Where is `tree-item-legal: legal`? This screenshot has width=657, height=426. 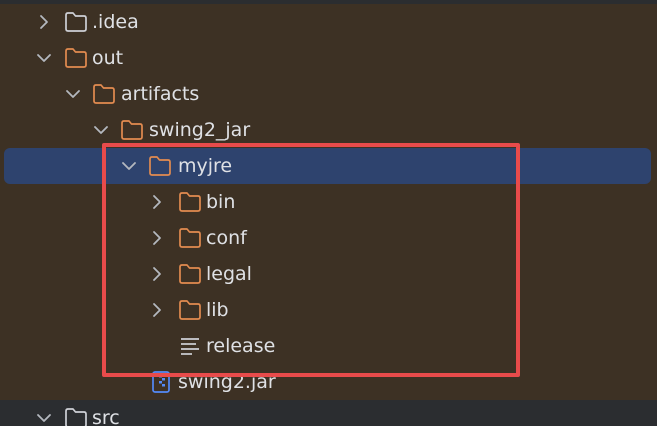 tree-item-legal: legal is located at coordinates (328, 274).